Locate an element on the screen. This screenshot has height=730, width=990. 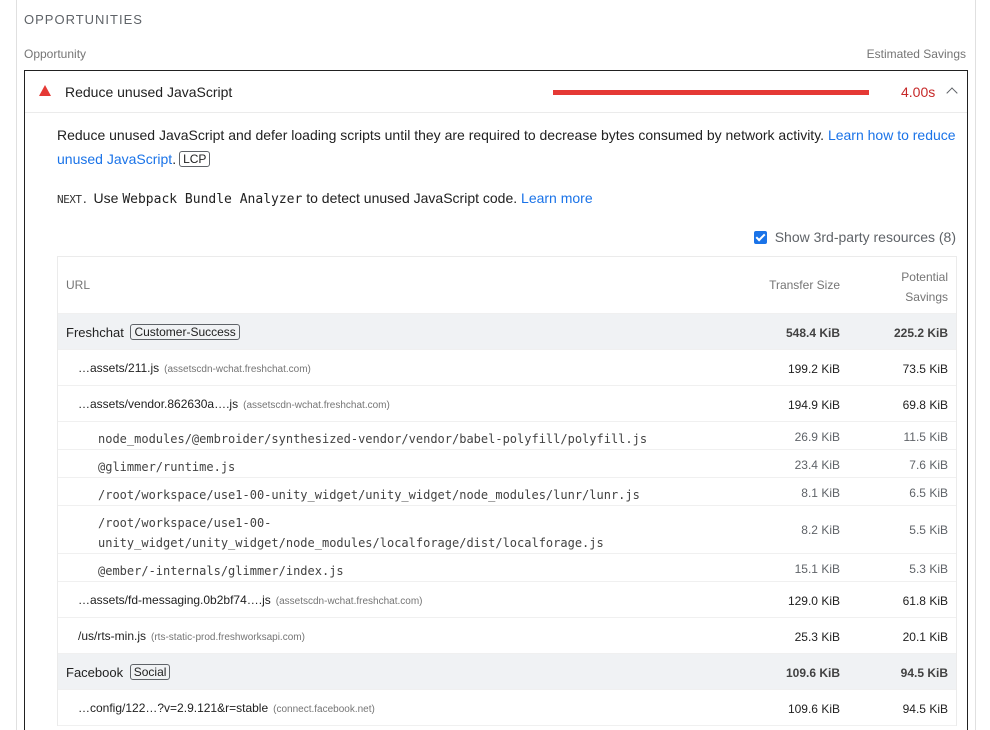
savings-value: 4.00s is located at coordinates (918, 92).